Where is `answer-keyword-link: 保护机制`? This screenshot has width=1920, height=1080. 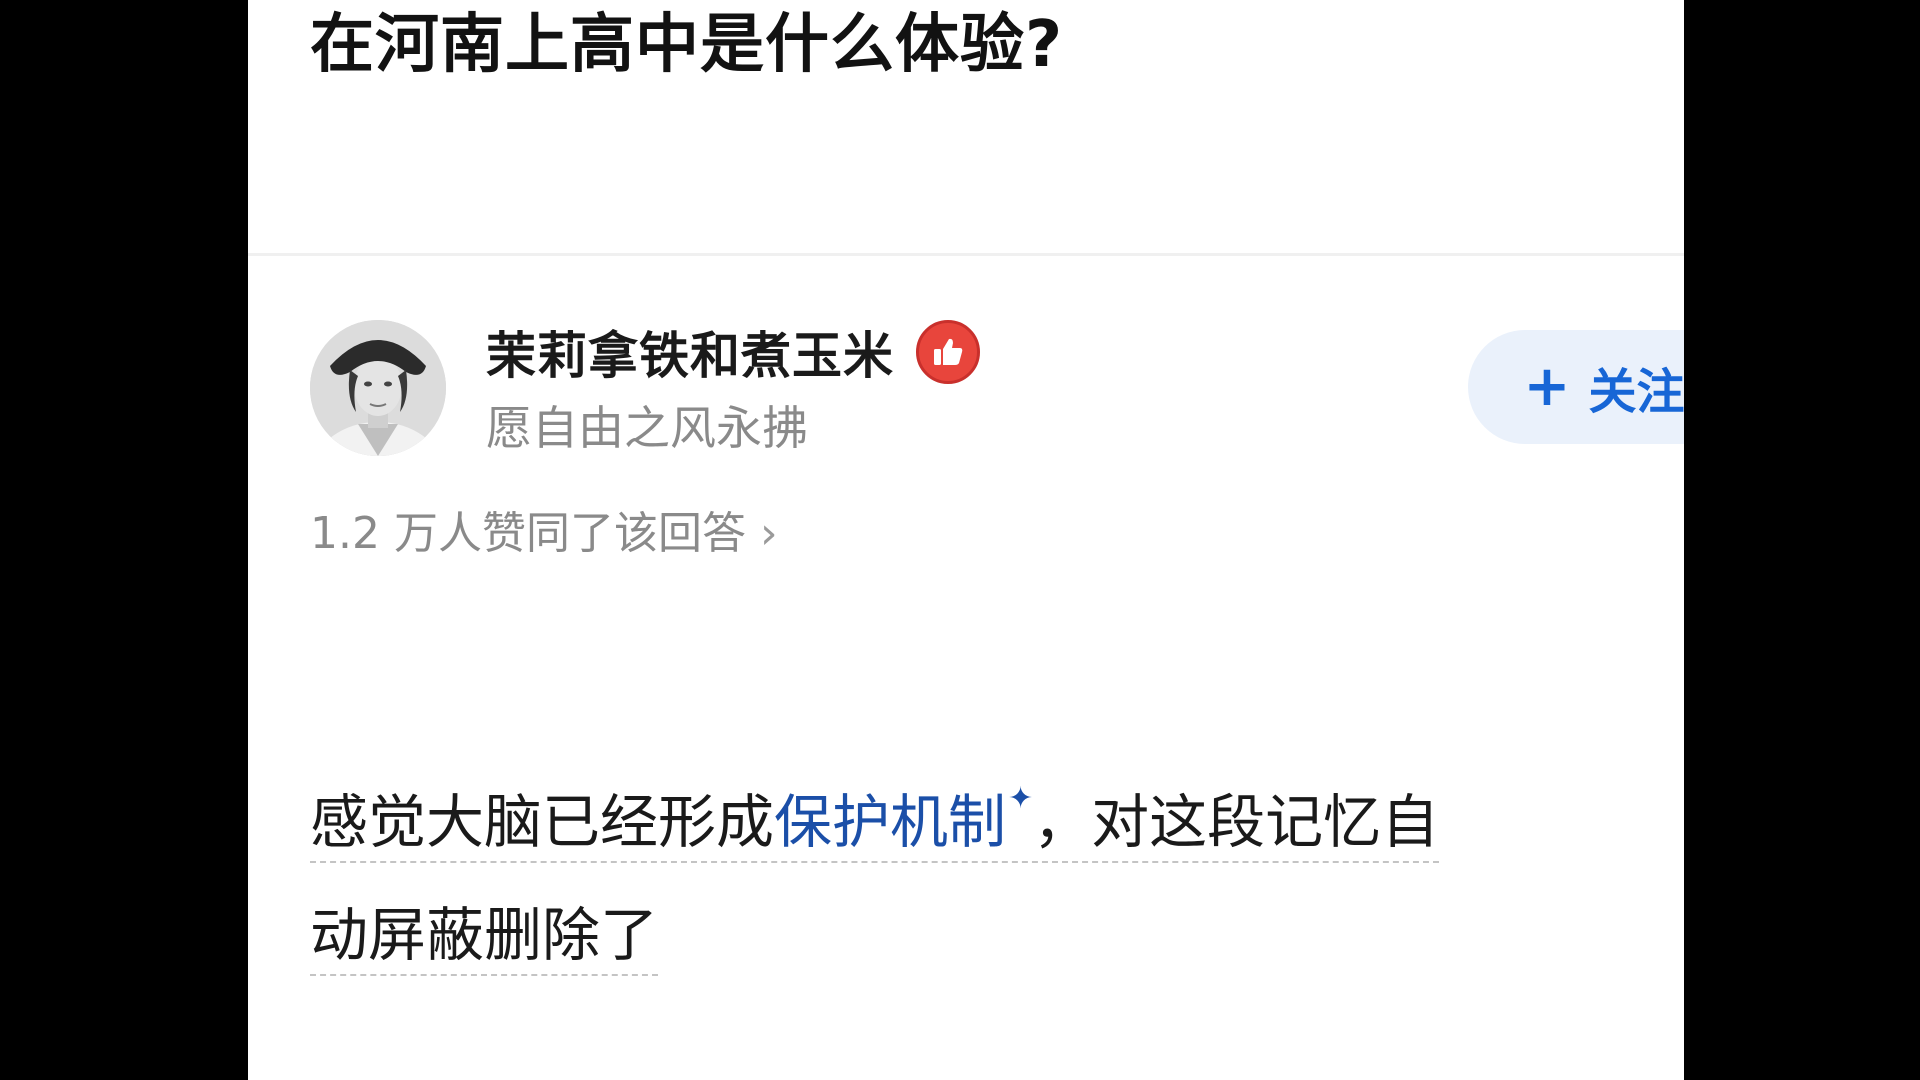 answer-keyword-link: 保护机制 is located at coordinates (890, 822).